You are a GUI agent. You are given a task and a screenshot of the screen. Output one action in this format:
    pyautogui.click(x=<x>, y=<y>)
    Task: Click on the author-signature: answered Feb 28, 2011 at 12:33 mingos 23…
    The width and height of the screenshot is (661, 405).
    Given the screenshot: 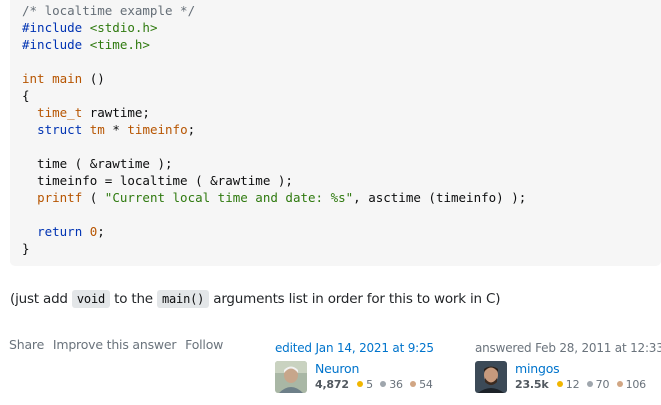 What is the action you would take?
    pyautogui.click(x=568, y=367)
    